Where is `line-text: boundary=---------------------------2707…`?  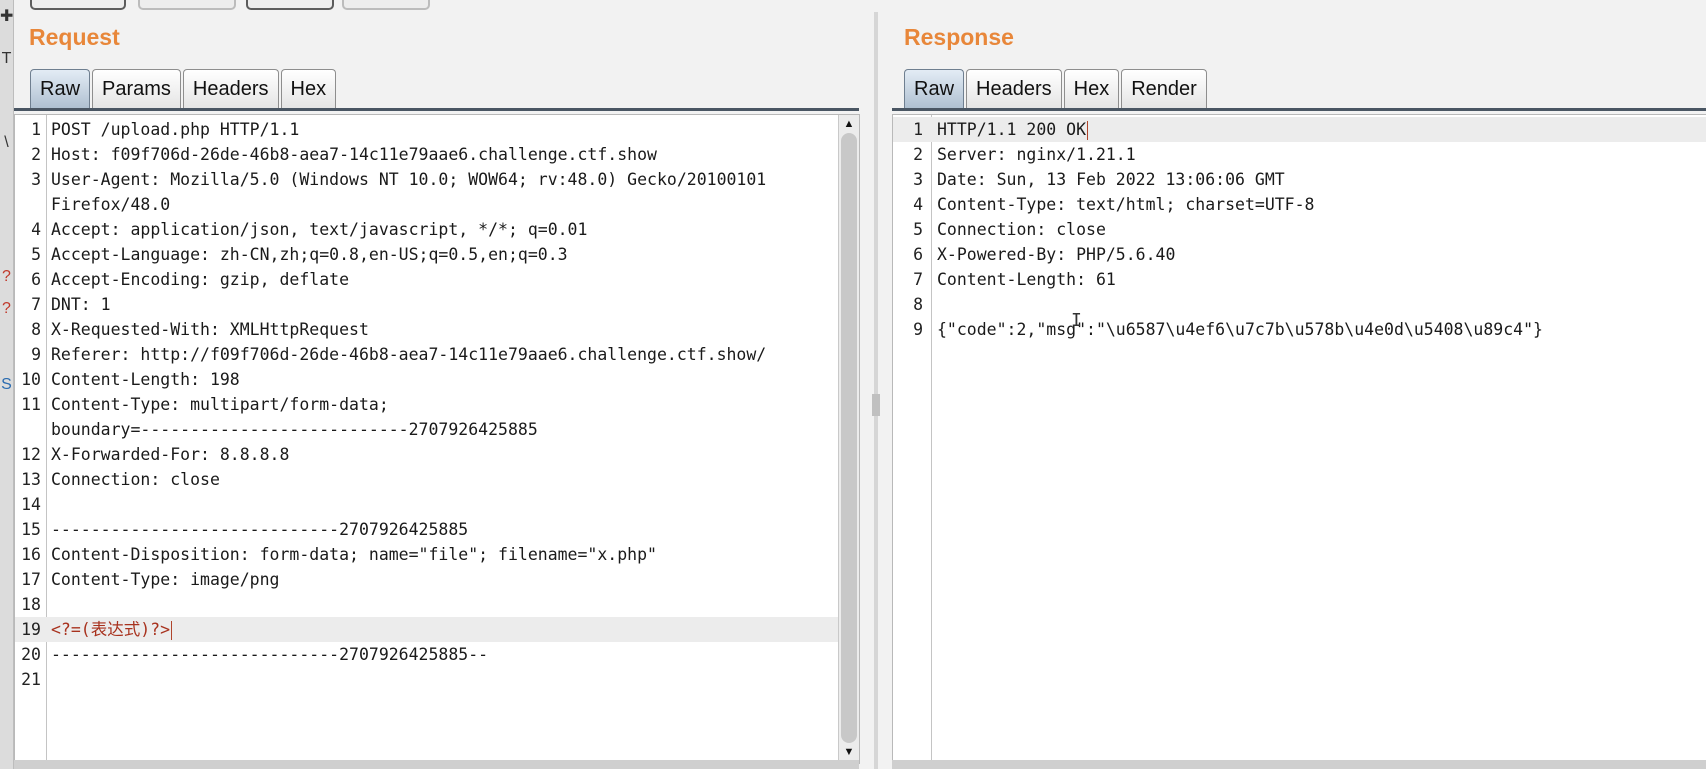
line-text: boundary=---------------------------2707… is located at coordinates (294, 429).